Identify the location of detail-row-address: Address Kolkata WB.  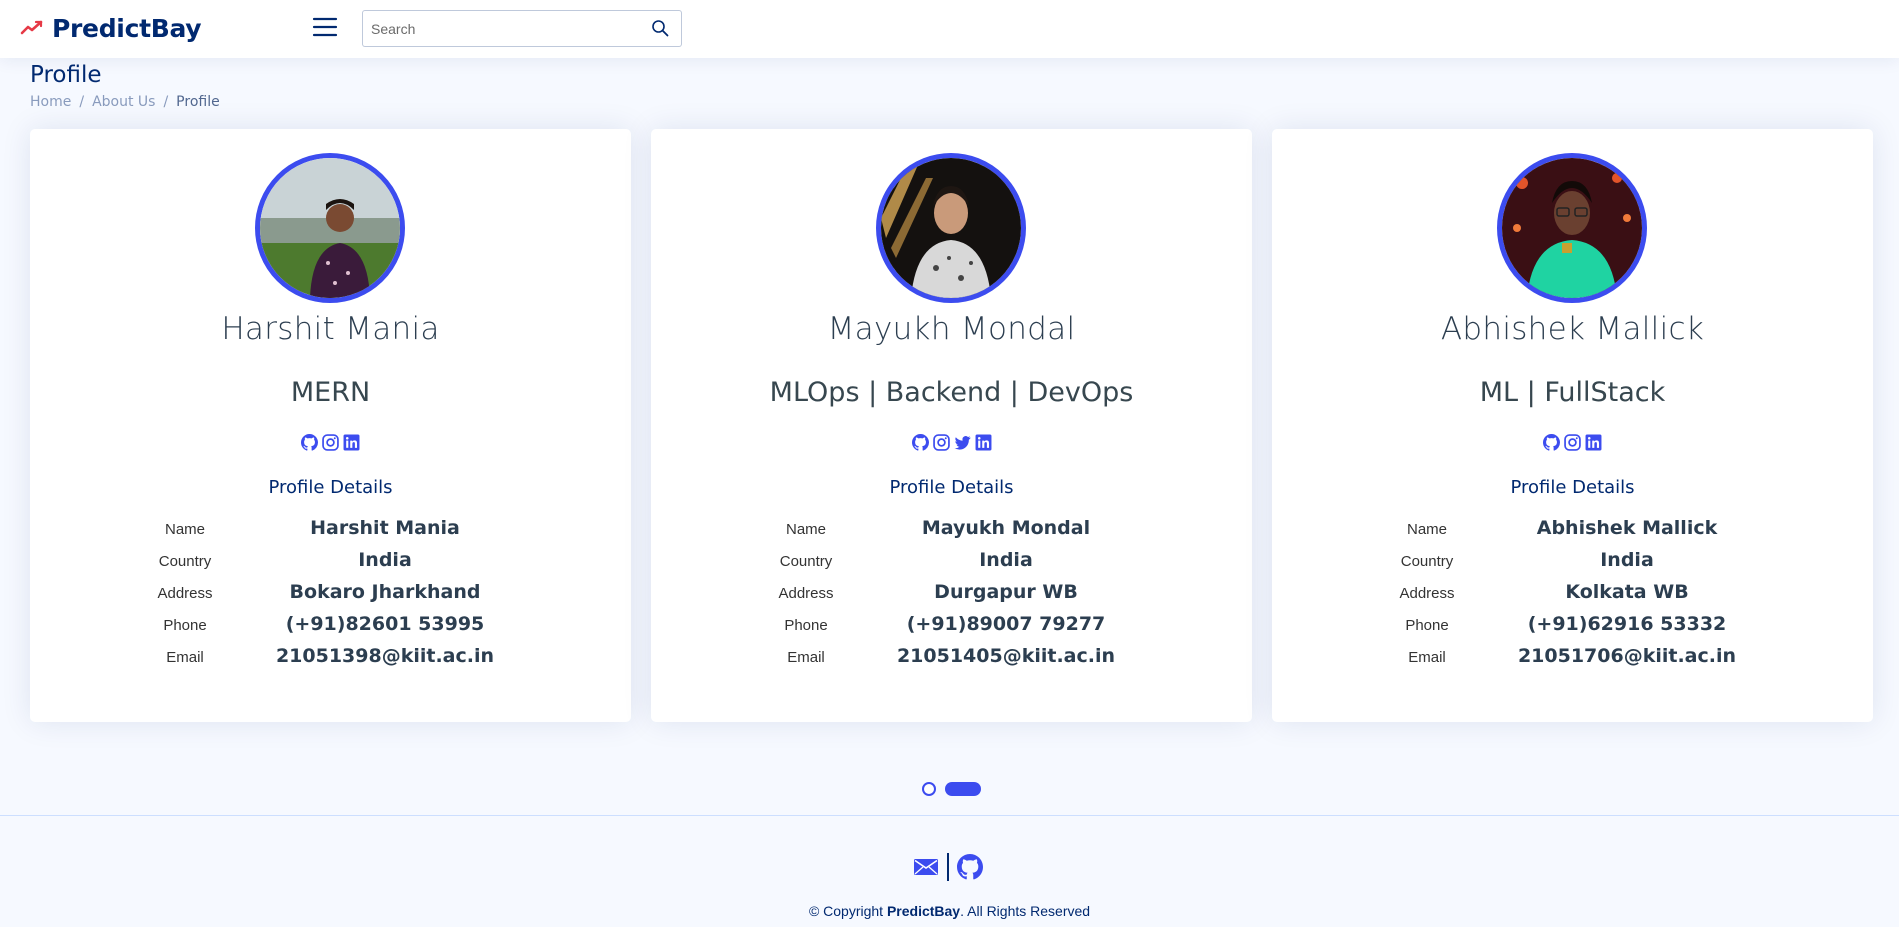
(1572, 596).